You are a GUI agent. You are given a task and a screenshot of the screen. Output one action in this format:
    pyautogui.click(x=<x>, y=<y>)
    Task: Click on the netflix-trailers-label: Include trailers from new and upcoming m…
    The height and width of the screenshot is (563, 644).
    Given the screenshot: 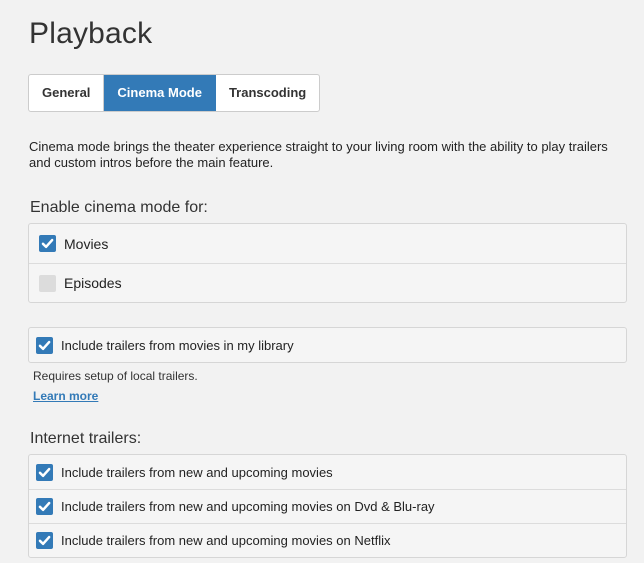 What is the action you would take?
    pyautogui.click(x=226, y=540)
    